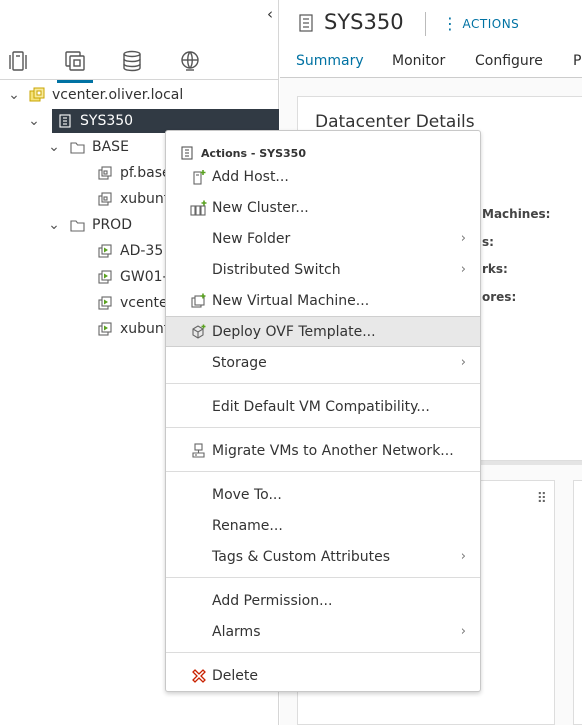  I want to click on tree-label: pf.base, so click(145, 173).